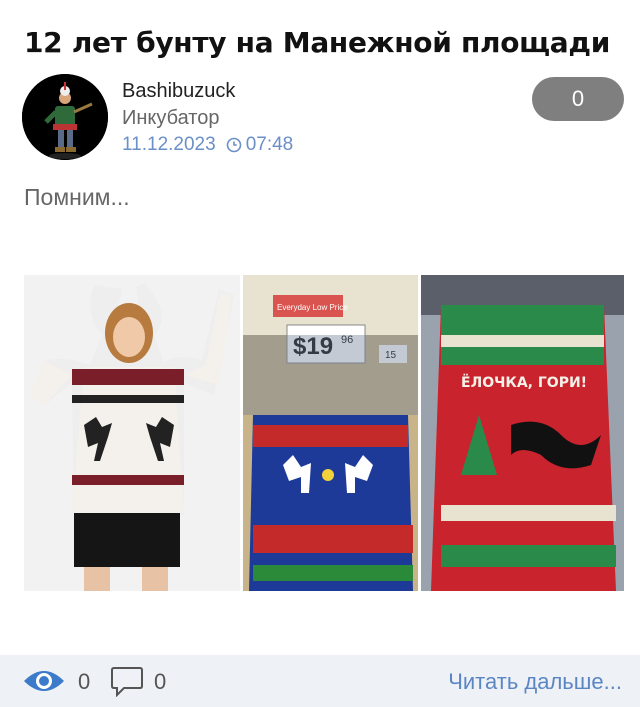 Image resolution: width=640 pixels, height=707 pixels. What do you see at coordinates (330, 433) in the screenshot?
I see `photo-store-sweaters: Everyday Low Price $19 96 15` at bounding box center [330, 433].